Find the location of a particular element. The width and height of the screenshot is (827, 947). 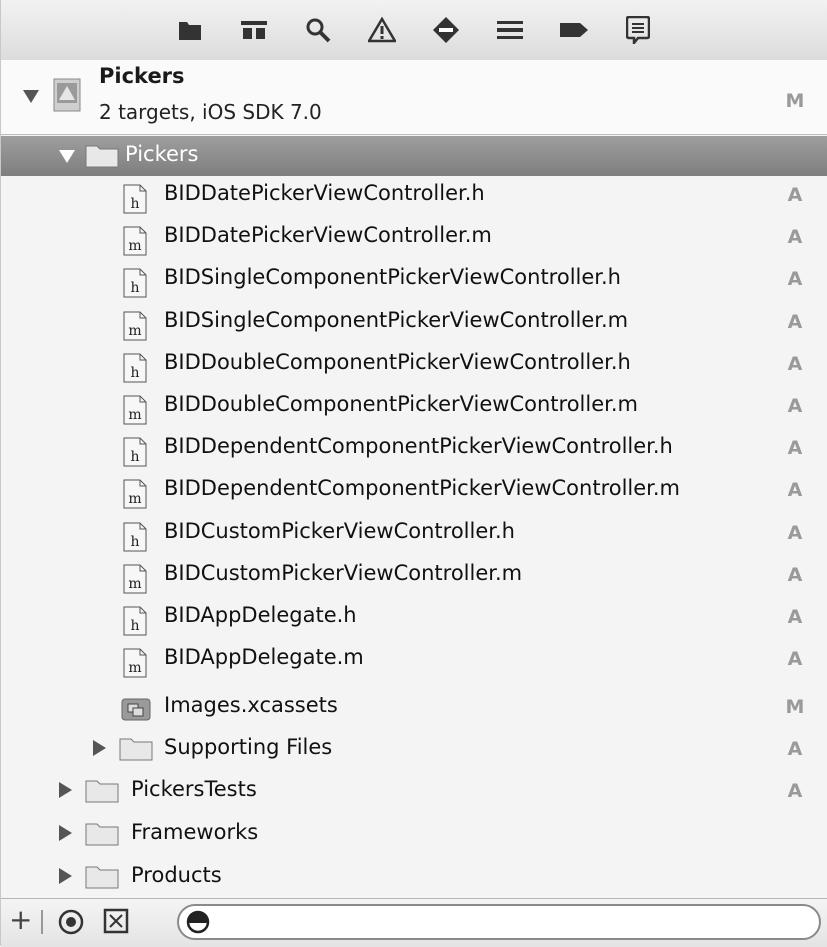

add-button: + is located at coordinates (20, 919).